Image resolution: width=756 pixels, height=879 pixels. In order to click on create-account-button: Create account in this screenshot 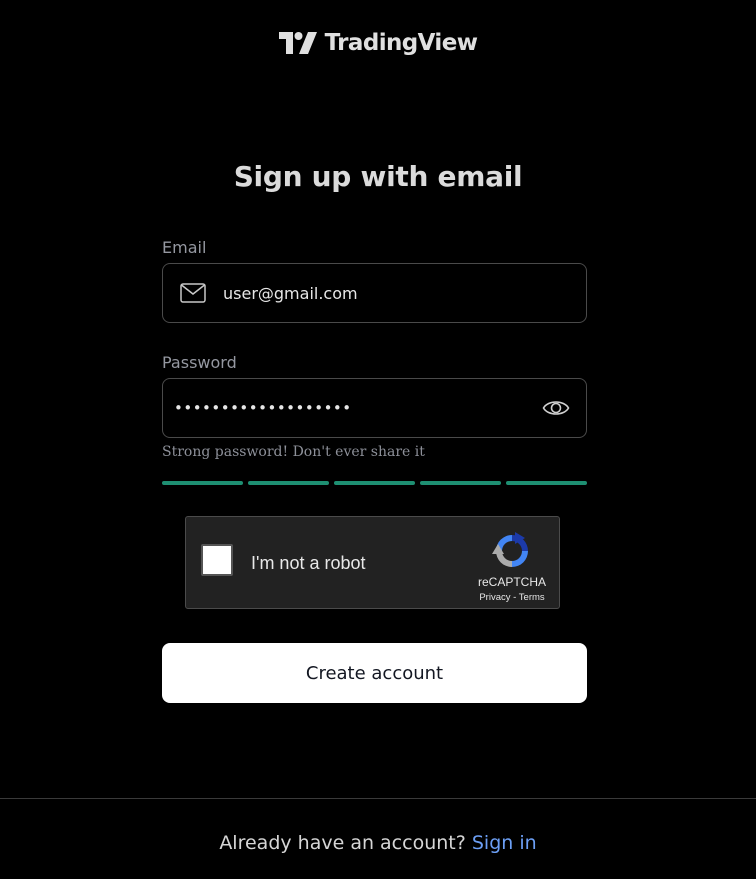, I will do `click(374, 673)`.